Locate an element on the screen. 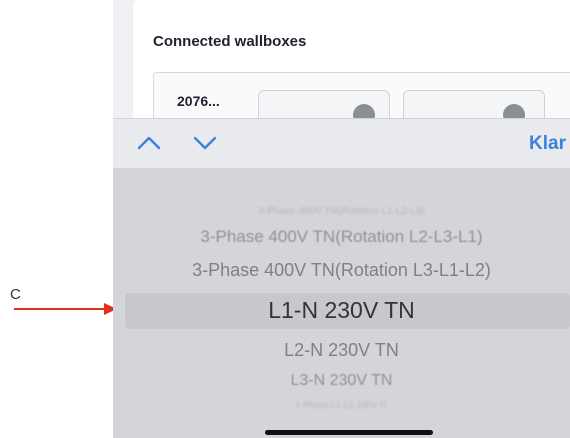 This screenshot has width=570, height=438. picker-option: 1-Phase L1-L2 230V IT is located at coordinates (341, 405).